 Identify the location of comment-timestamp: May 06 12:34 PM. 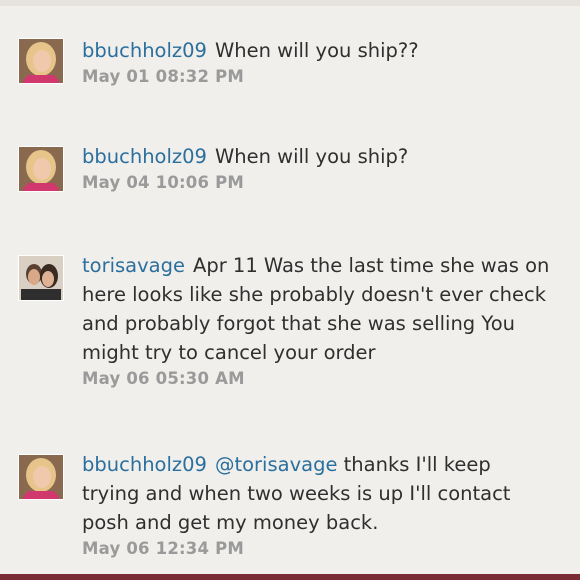
(163, 548).